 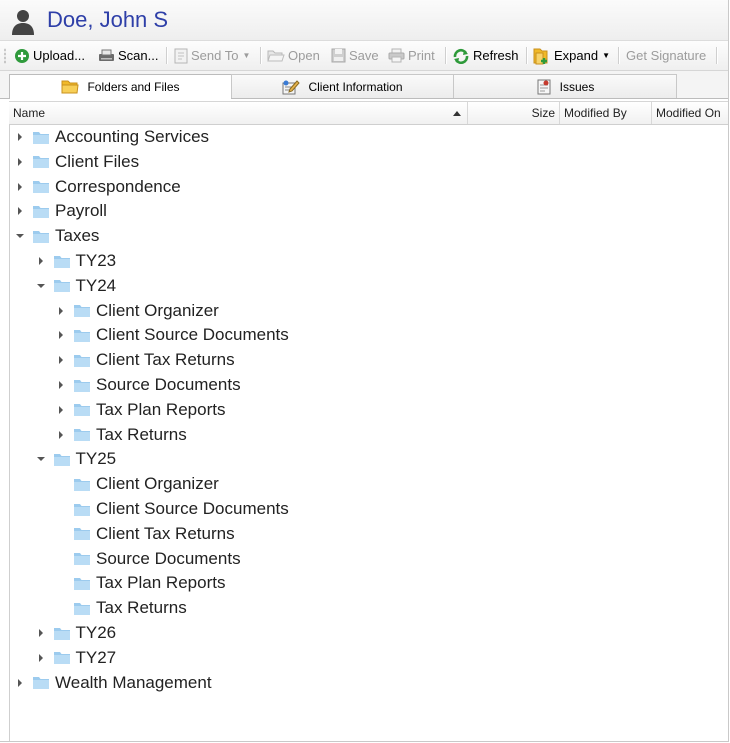 I want to click on tab-client-information: Client Information, so click(x=342, y=86).